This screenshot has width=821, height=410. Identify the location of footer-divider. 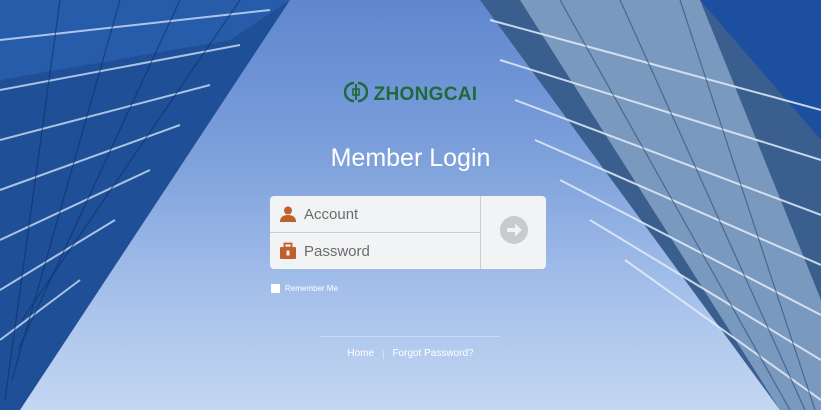
(410, 336).